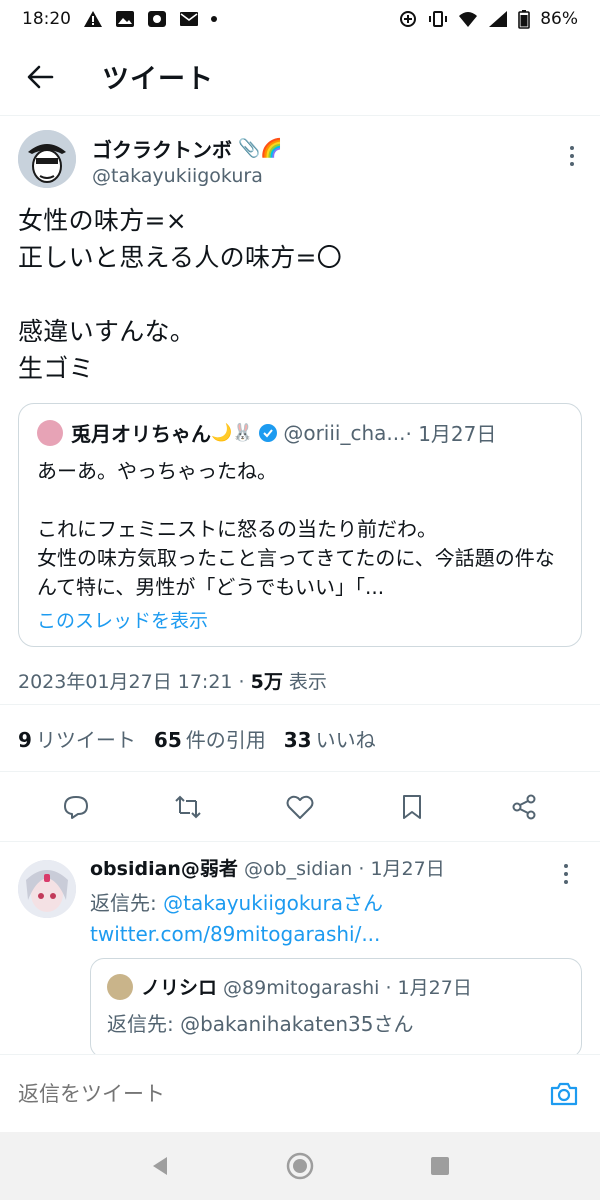 The width and height of the screenshot is (600, 1200). I want to click on image-icon, so click(125, 19).